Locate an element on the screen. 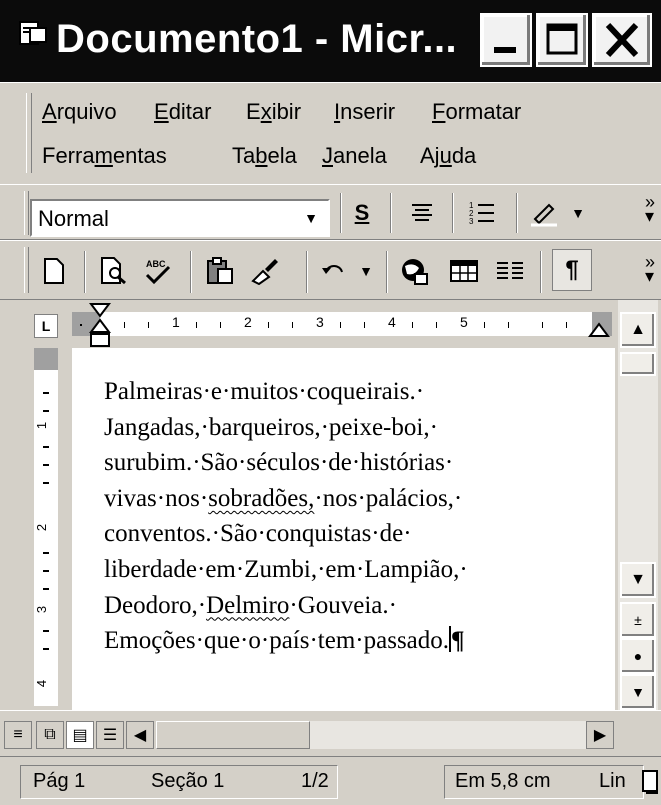  format-painter-icon is located at coordinates (264, 272).